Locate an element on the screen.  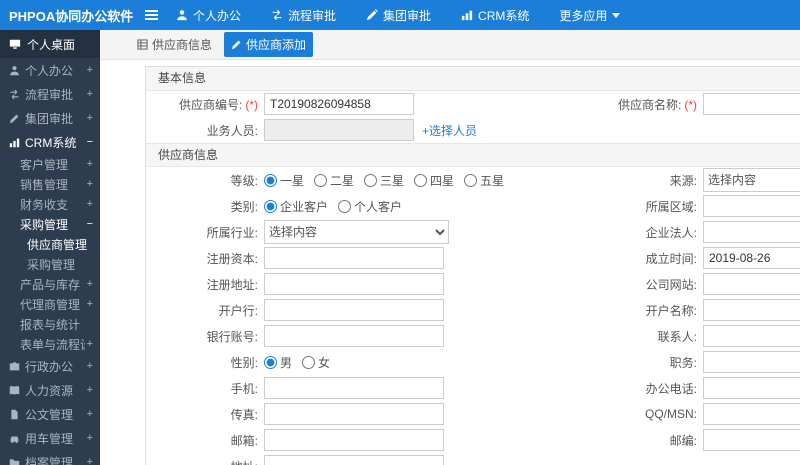
sidebar-item-process-approval: 流程审批 + is located at coordinates (50, 94).